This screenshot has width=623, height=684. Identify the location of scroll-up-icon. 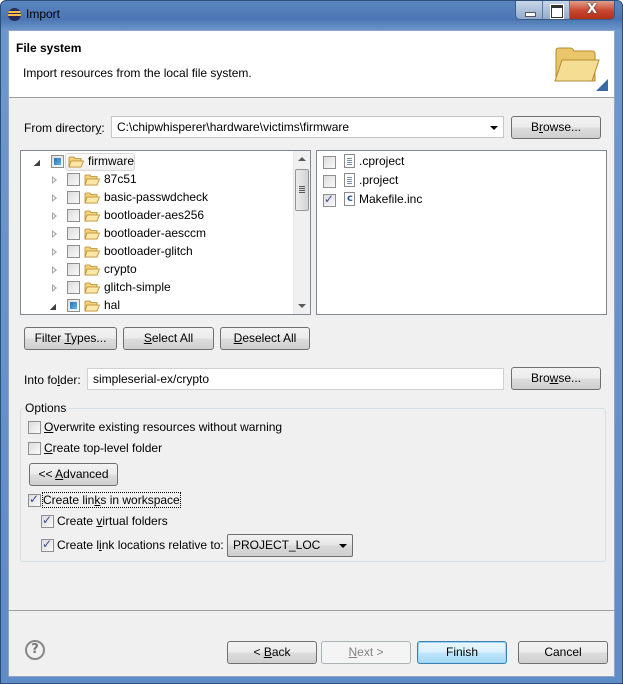
(302, 159).